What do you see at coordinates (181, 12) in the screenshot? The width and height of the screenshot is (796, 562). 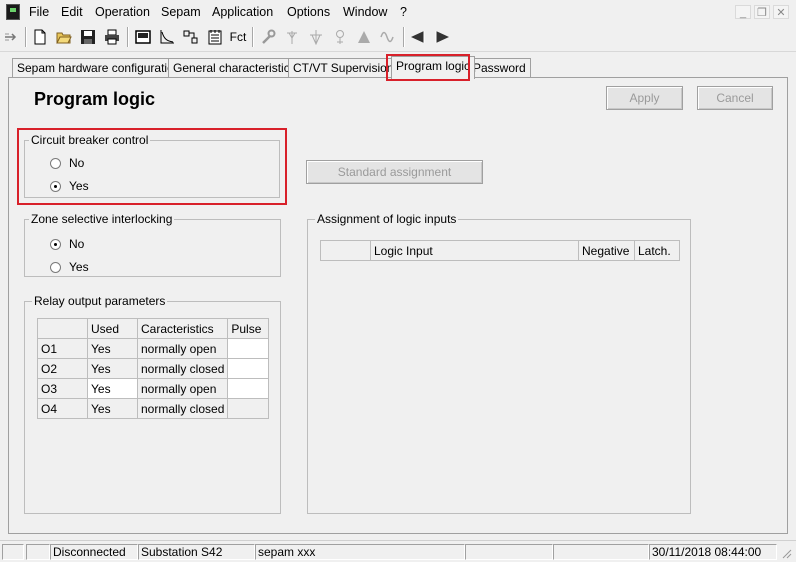 I see `menu-sepam: Sepam` at bounding box center [181, 12].